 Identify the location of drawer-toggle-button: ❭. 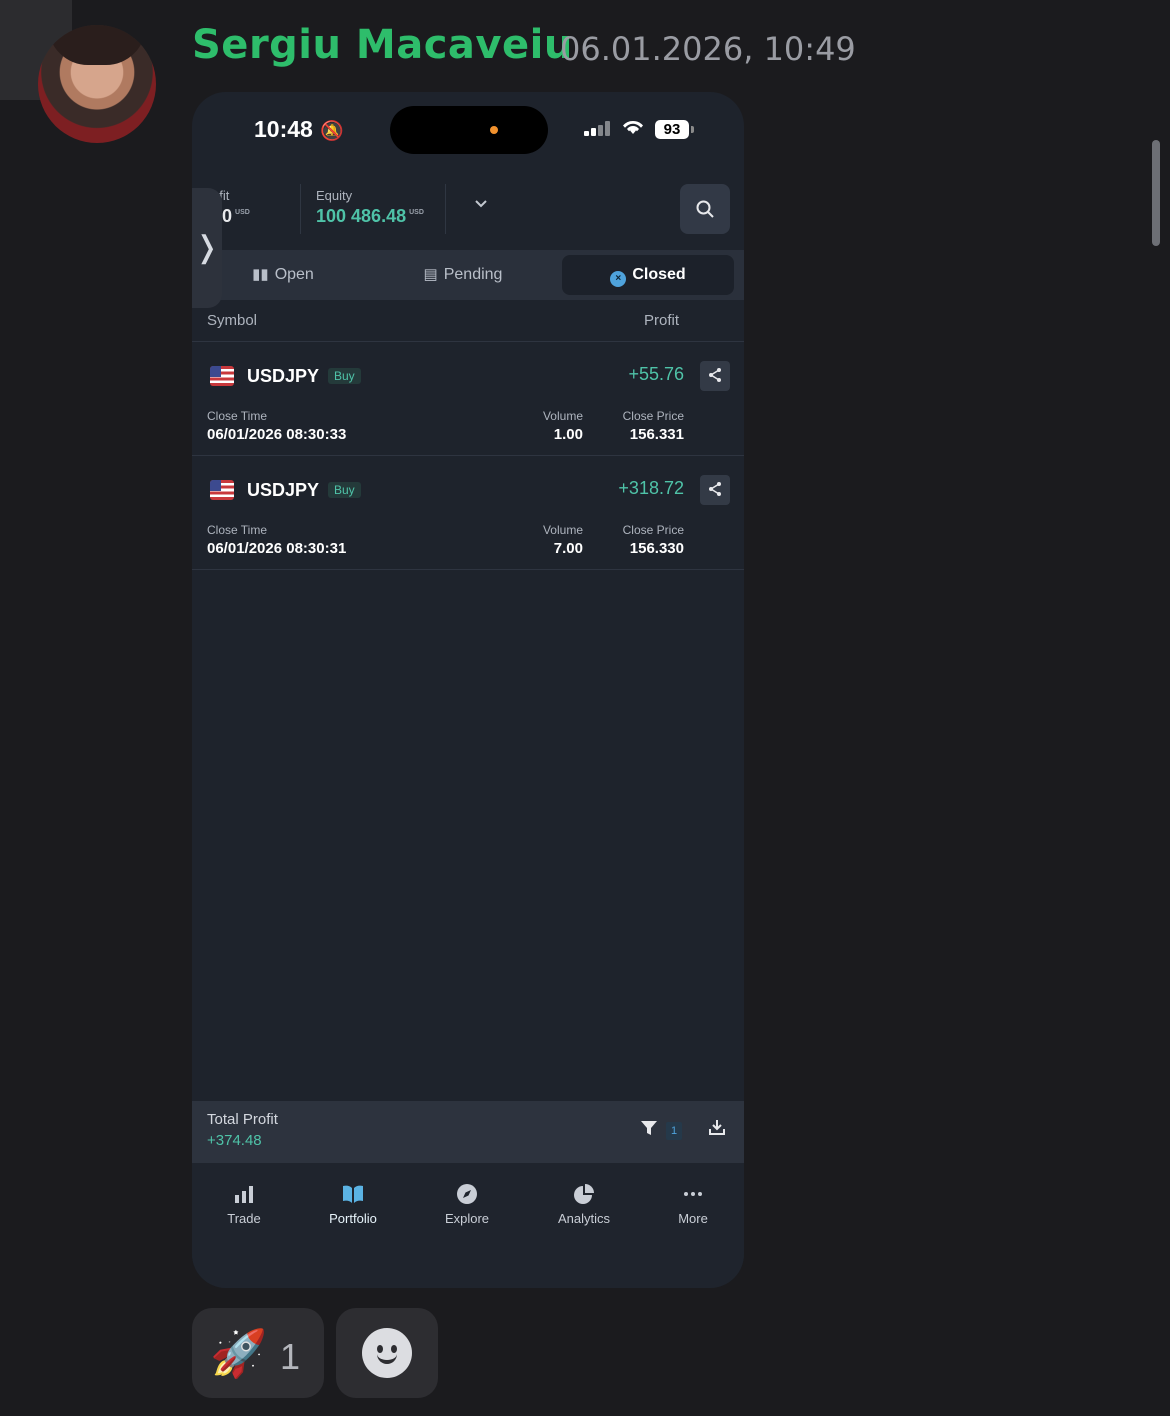
(207, 248).